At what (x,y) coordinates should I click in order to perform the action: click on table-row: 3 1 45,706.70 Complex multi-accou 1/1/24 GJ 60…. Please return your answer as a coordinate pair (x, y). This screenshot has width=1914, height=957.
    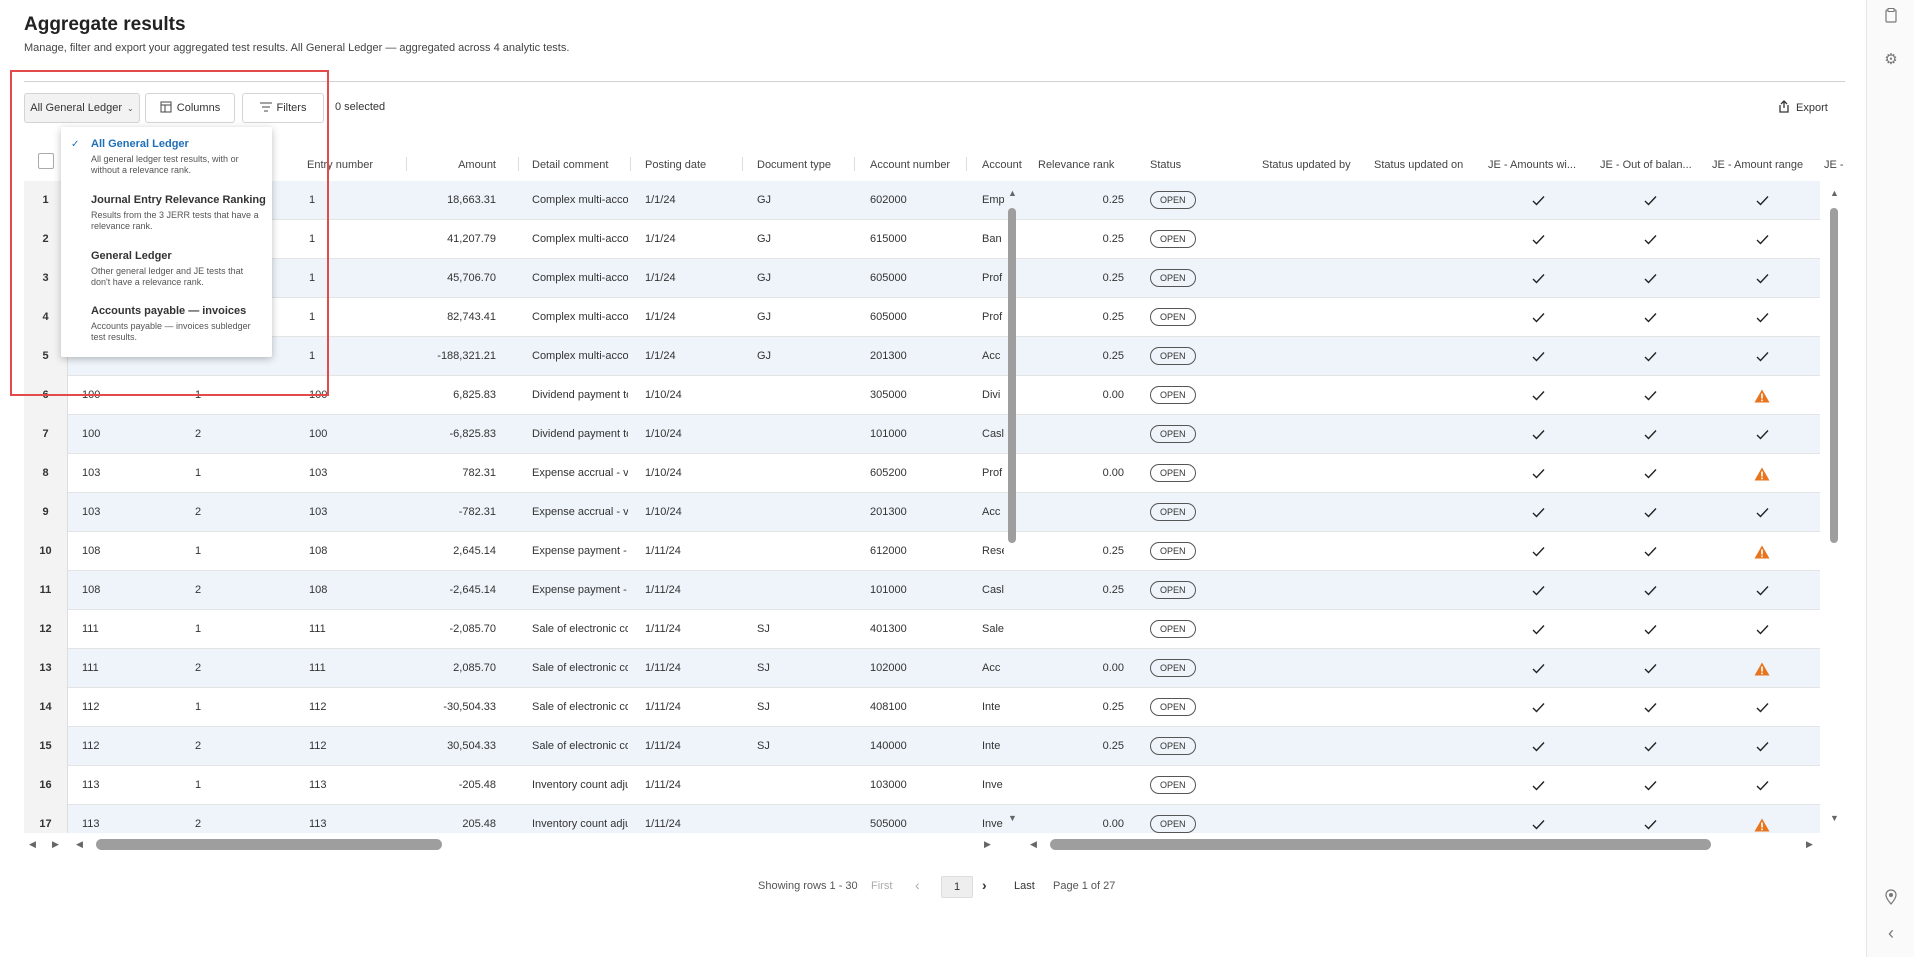
    Looking at the image, I should click on (922, 278).